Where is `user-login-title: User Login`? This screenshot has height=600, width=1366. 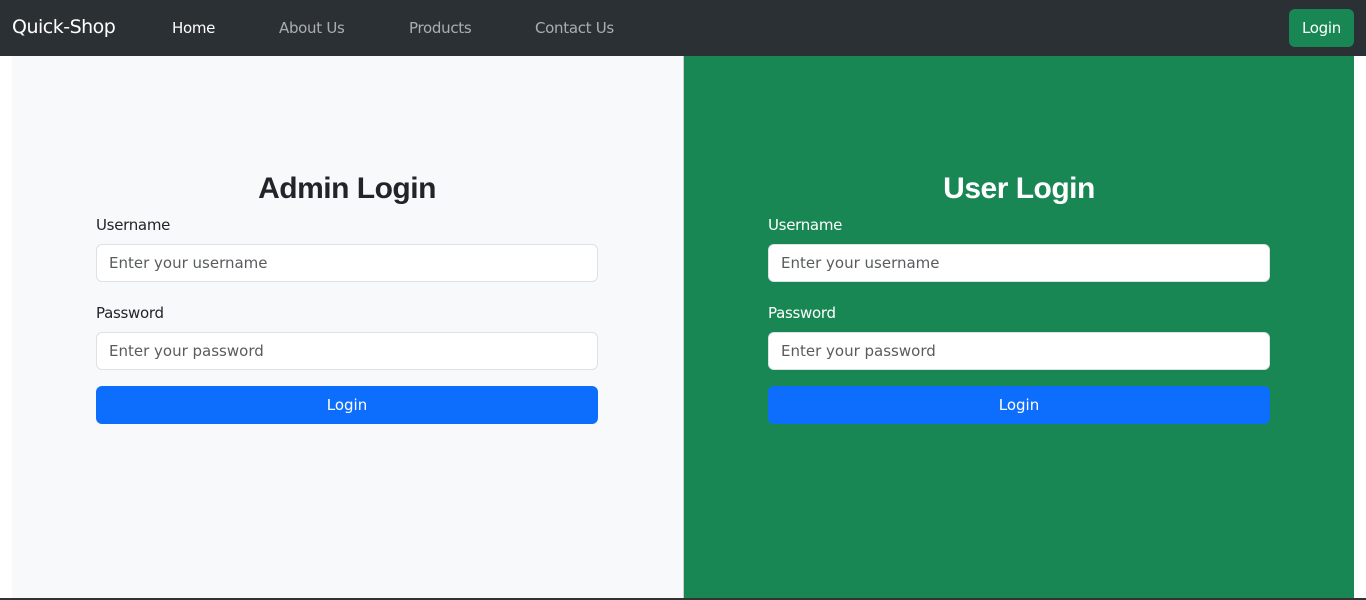 user-login-title: User Login is located at coordinates (1019, 188).